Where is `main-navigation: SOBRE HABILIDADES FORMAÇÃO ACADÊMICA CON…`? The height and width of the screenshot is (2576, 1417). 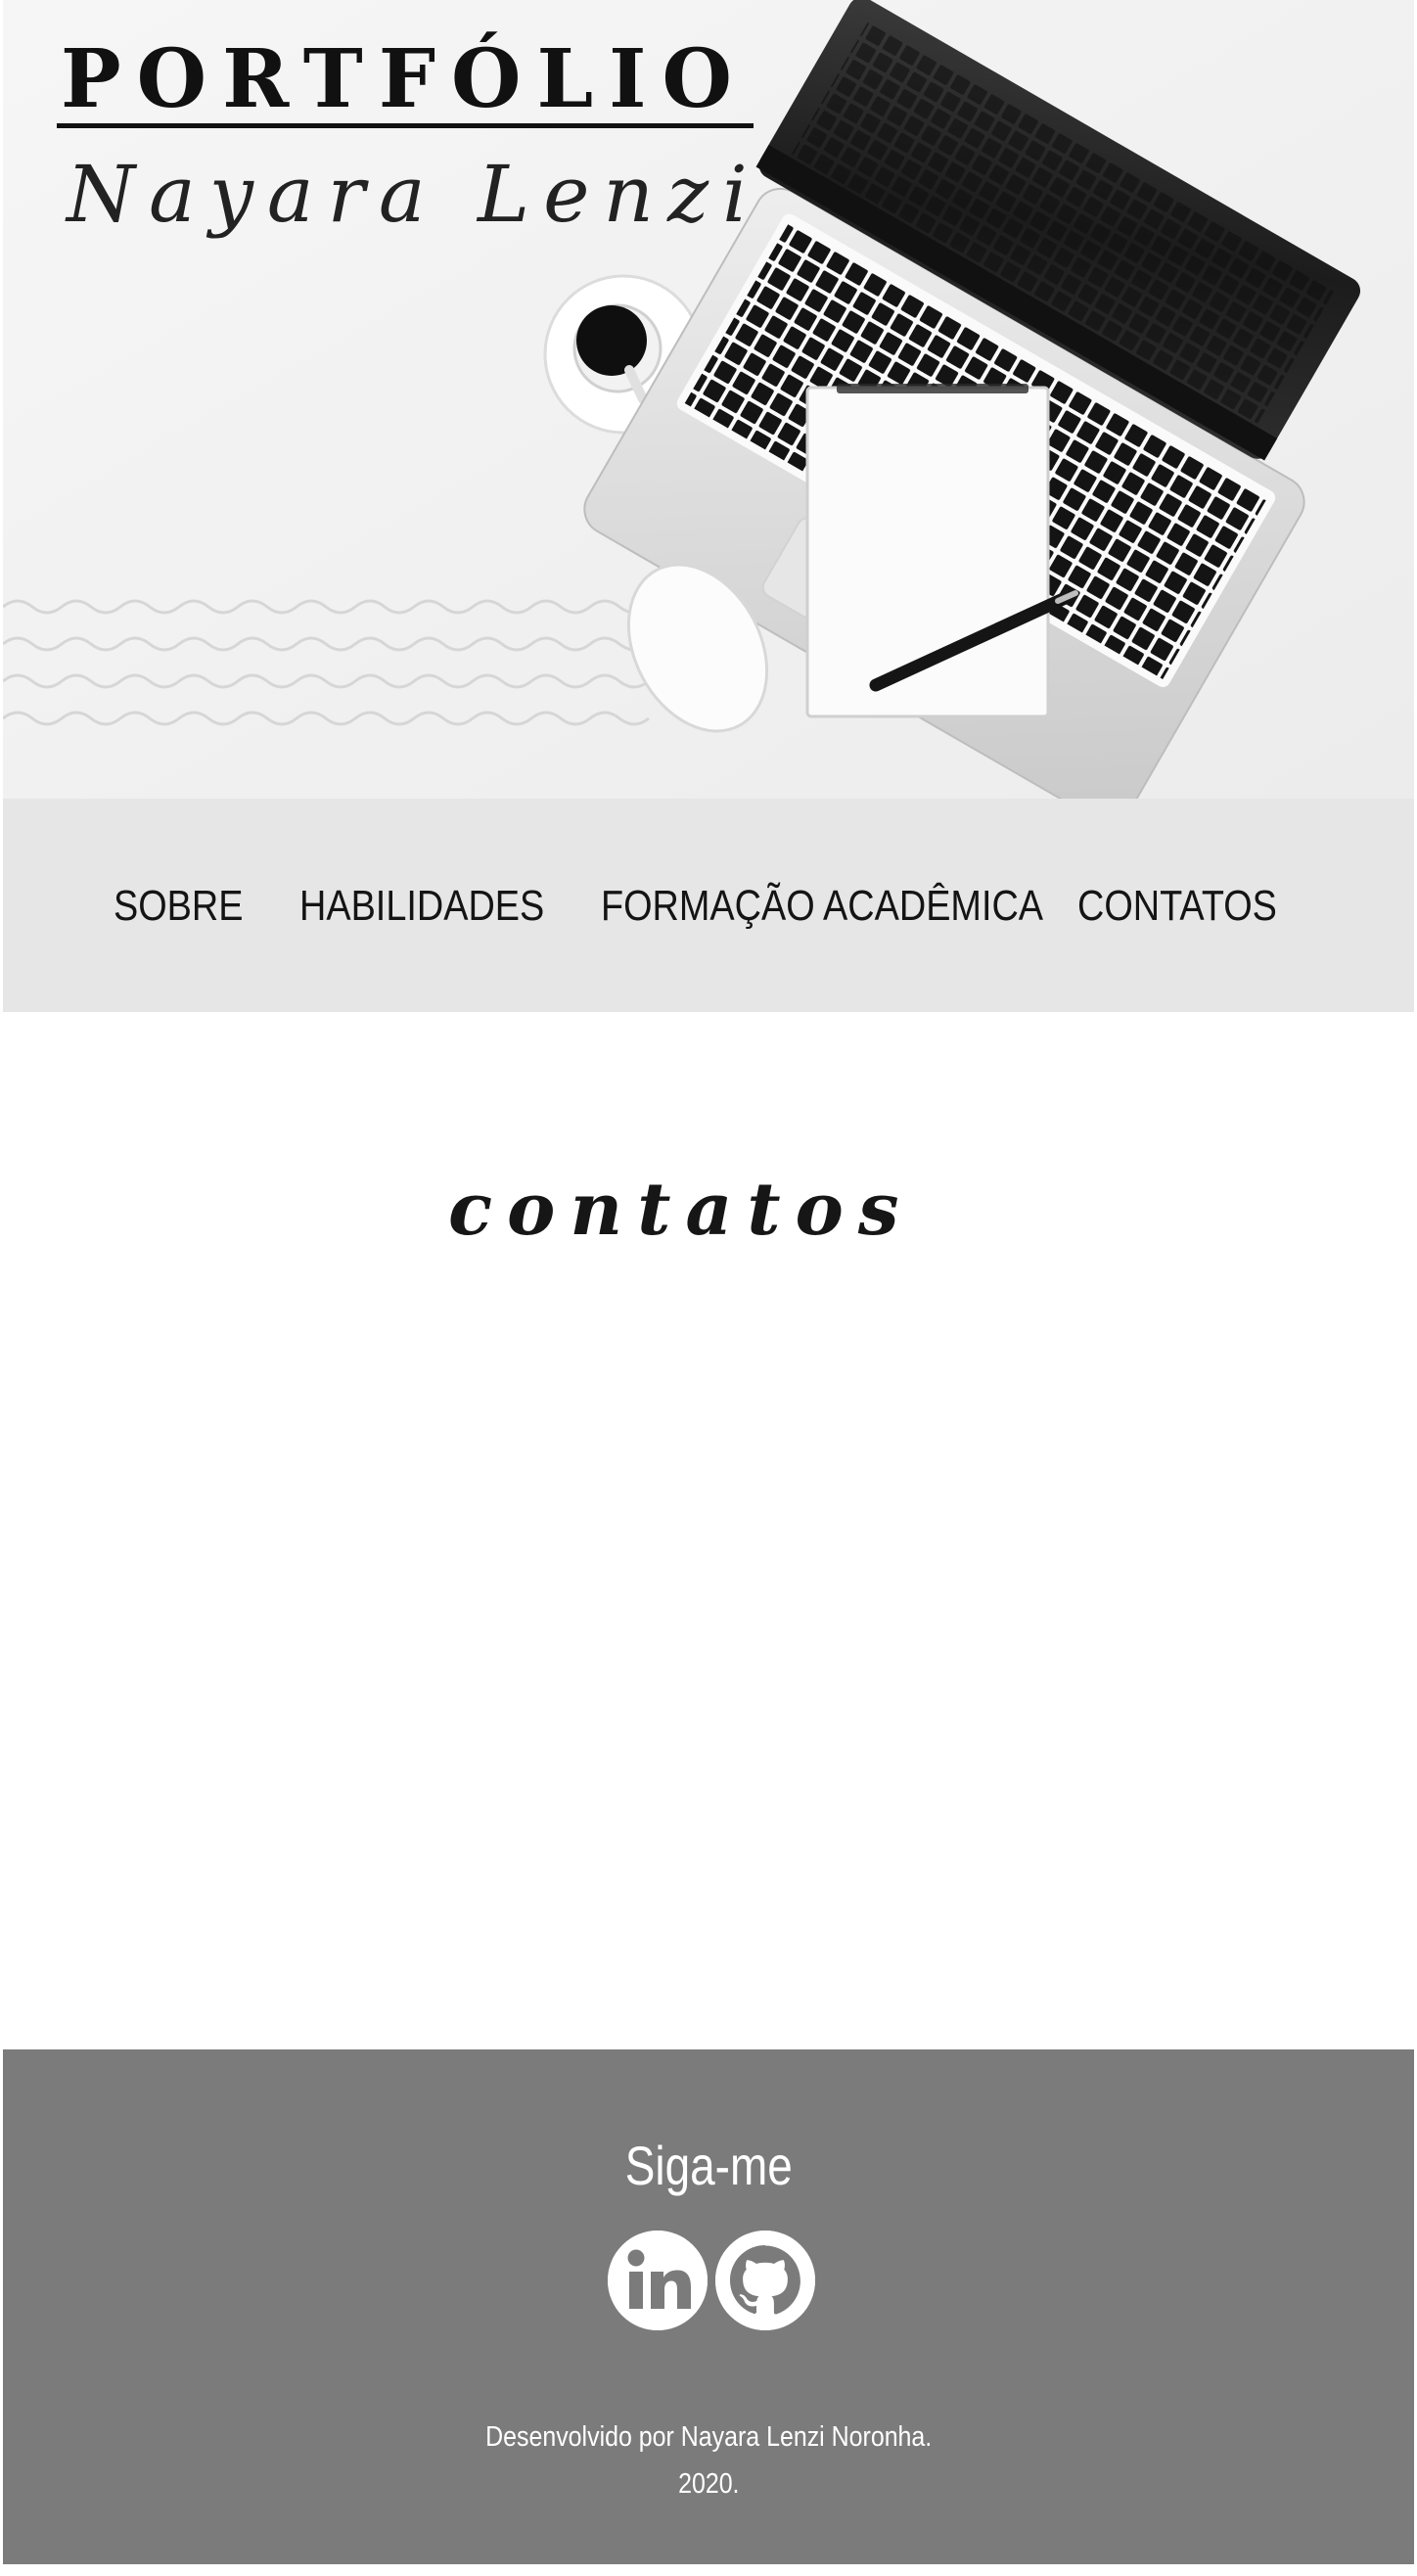
main-navigation: SOBRE HABILIDADES FORMAÇÃO ACADÊMICA CON… is located at coordinates (708, 906).